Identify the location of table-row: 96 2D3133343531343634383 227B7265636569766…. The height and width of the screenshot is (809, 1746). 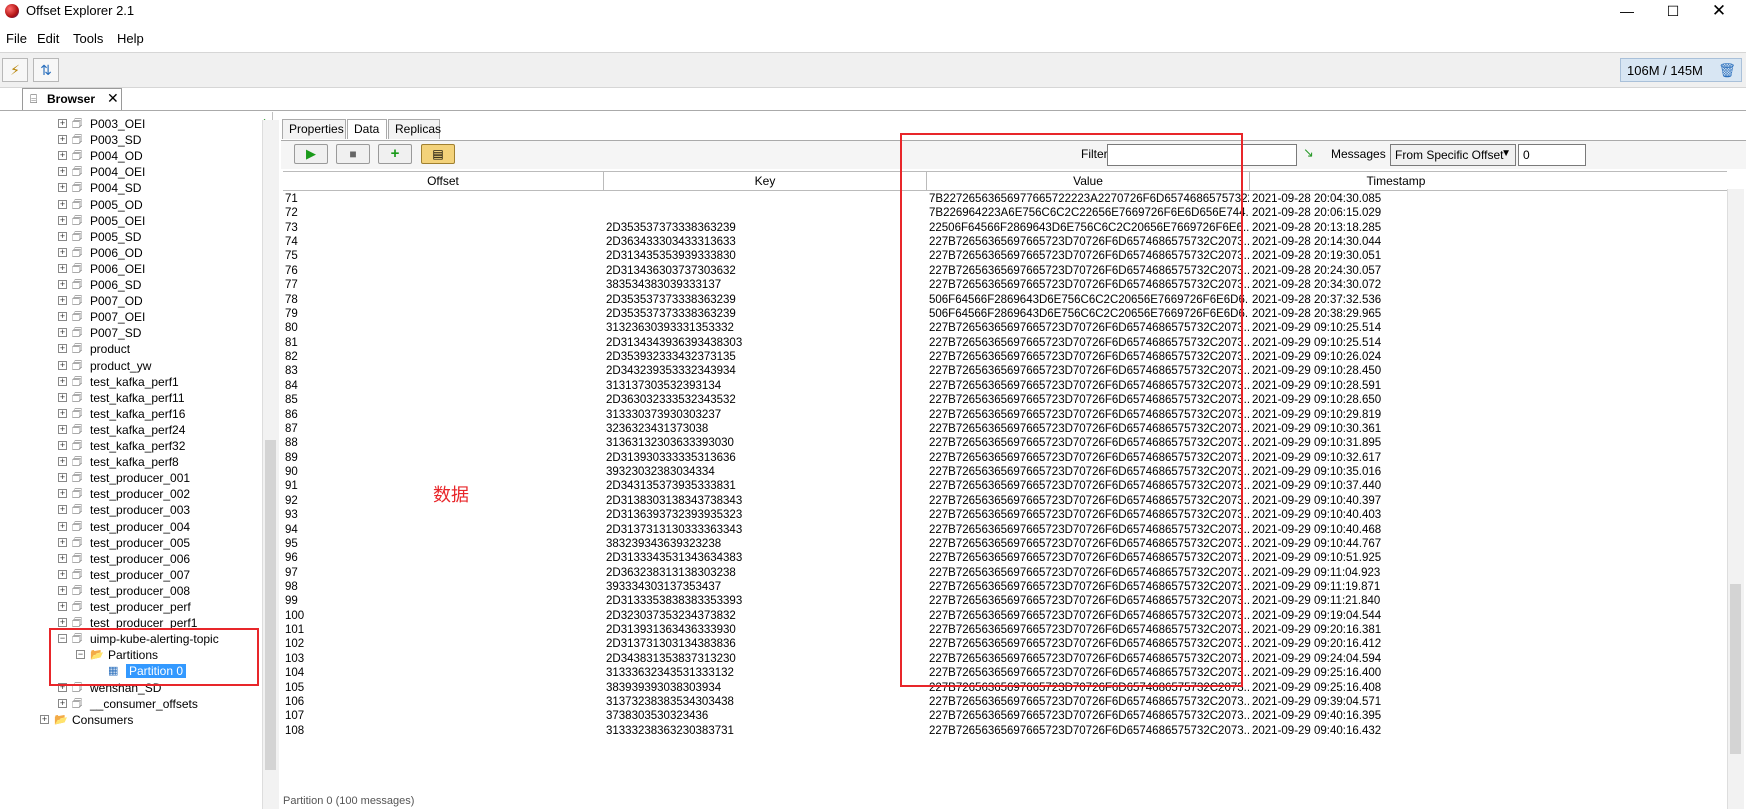
(1003, 558).